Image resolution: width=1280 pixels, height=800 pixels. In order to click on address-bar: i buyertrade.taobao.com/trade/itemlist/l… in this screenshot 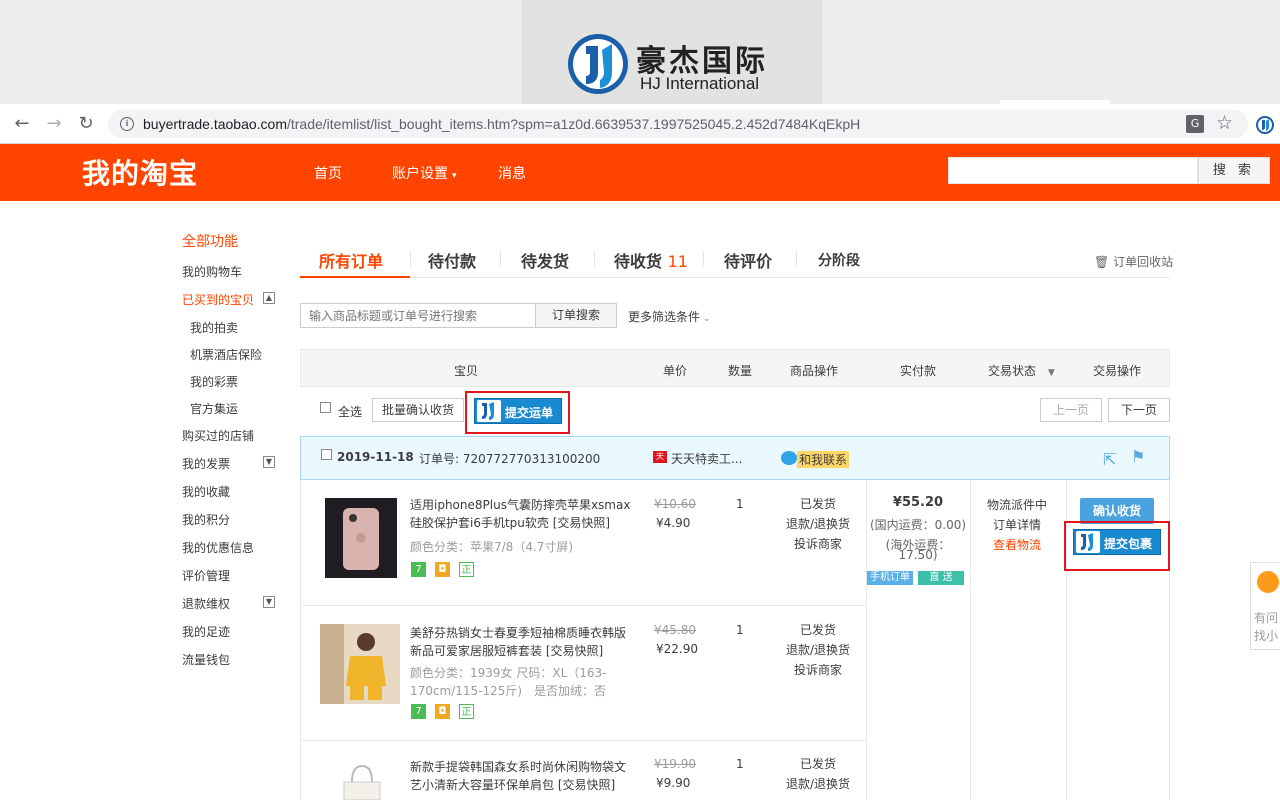, I will do `click(678, 124)`.